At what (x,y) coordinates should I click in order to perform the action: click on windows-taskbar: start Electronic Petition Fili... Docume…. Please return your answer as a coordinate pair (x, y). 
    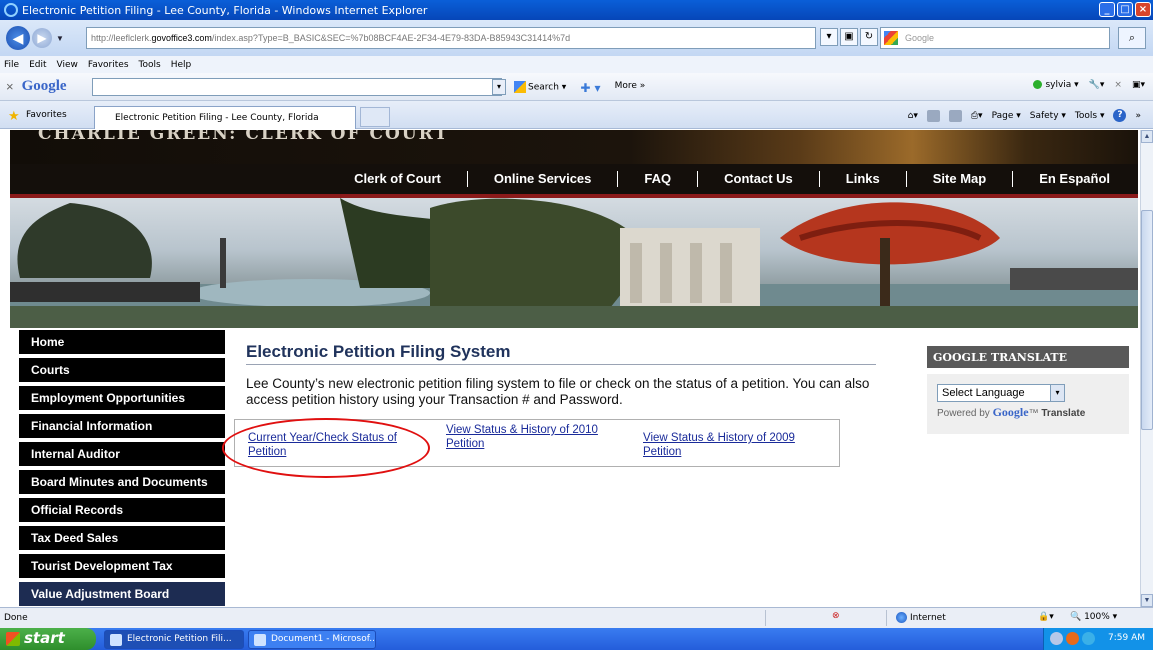
    Looking at the image, I should click on (576, 639).